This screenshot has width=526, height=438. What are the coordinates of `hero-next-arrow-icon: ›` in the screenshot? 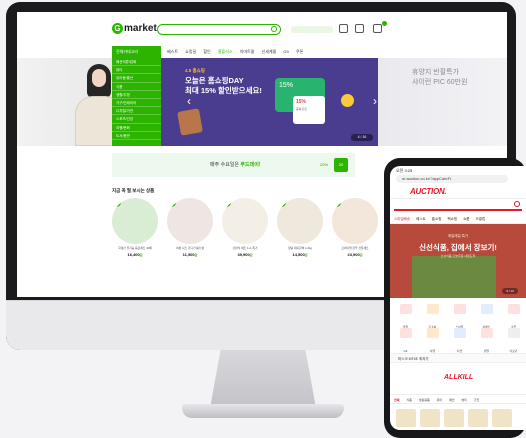 It's located at (375, 101).